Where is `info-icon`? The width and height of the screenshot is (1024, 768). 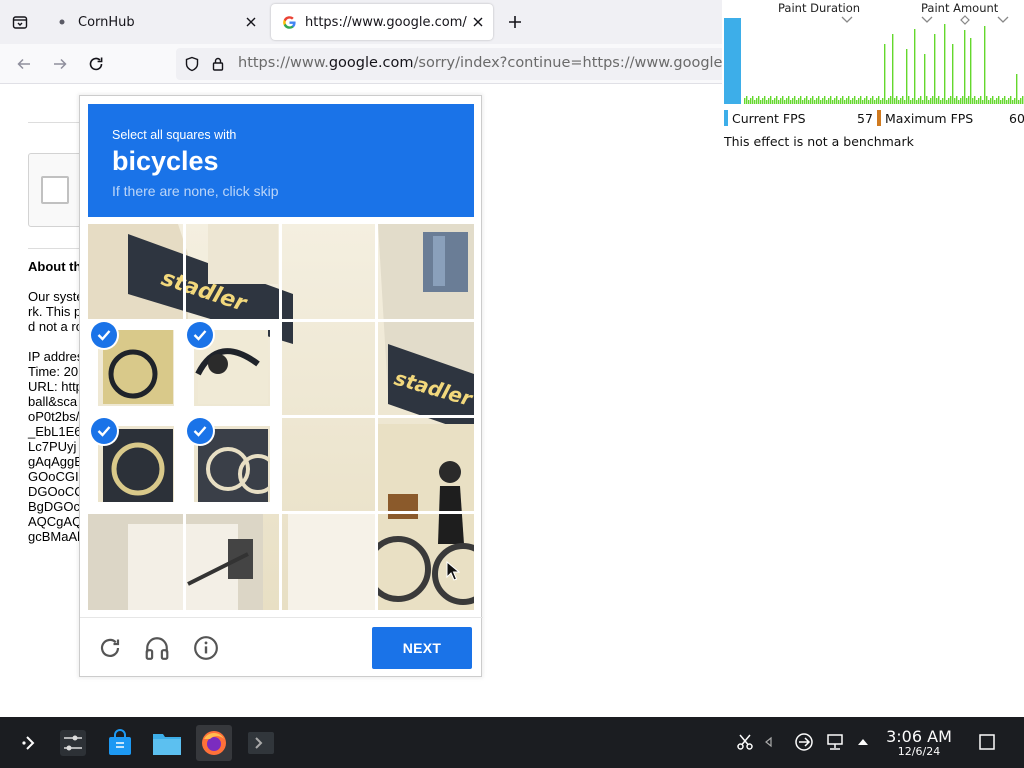
info-icon is located at coordinates (206, 648).